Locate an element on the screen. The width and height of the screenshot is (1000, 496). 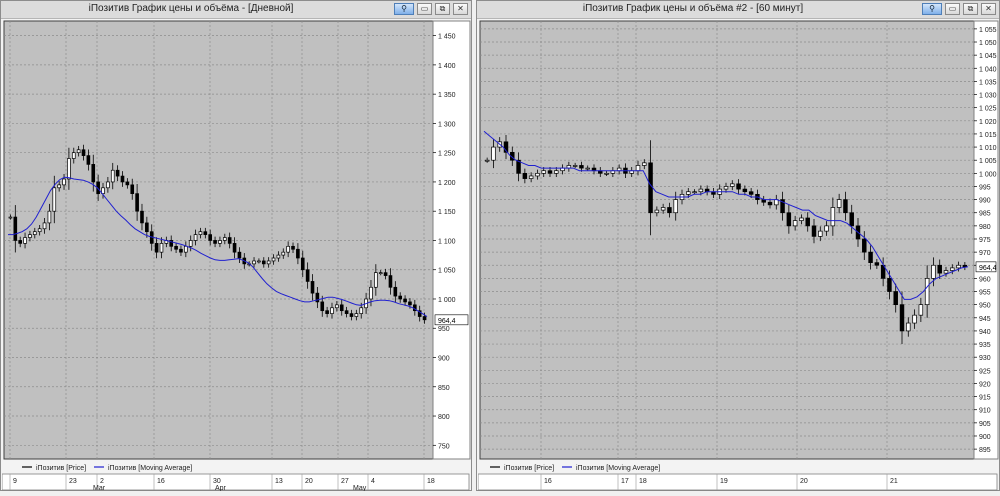
y-tick-label: 1 015 is located at coordinates (988, 135).